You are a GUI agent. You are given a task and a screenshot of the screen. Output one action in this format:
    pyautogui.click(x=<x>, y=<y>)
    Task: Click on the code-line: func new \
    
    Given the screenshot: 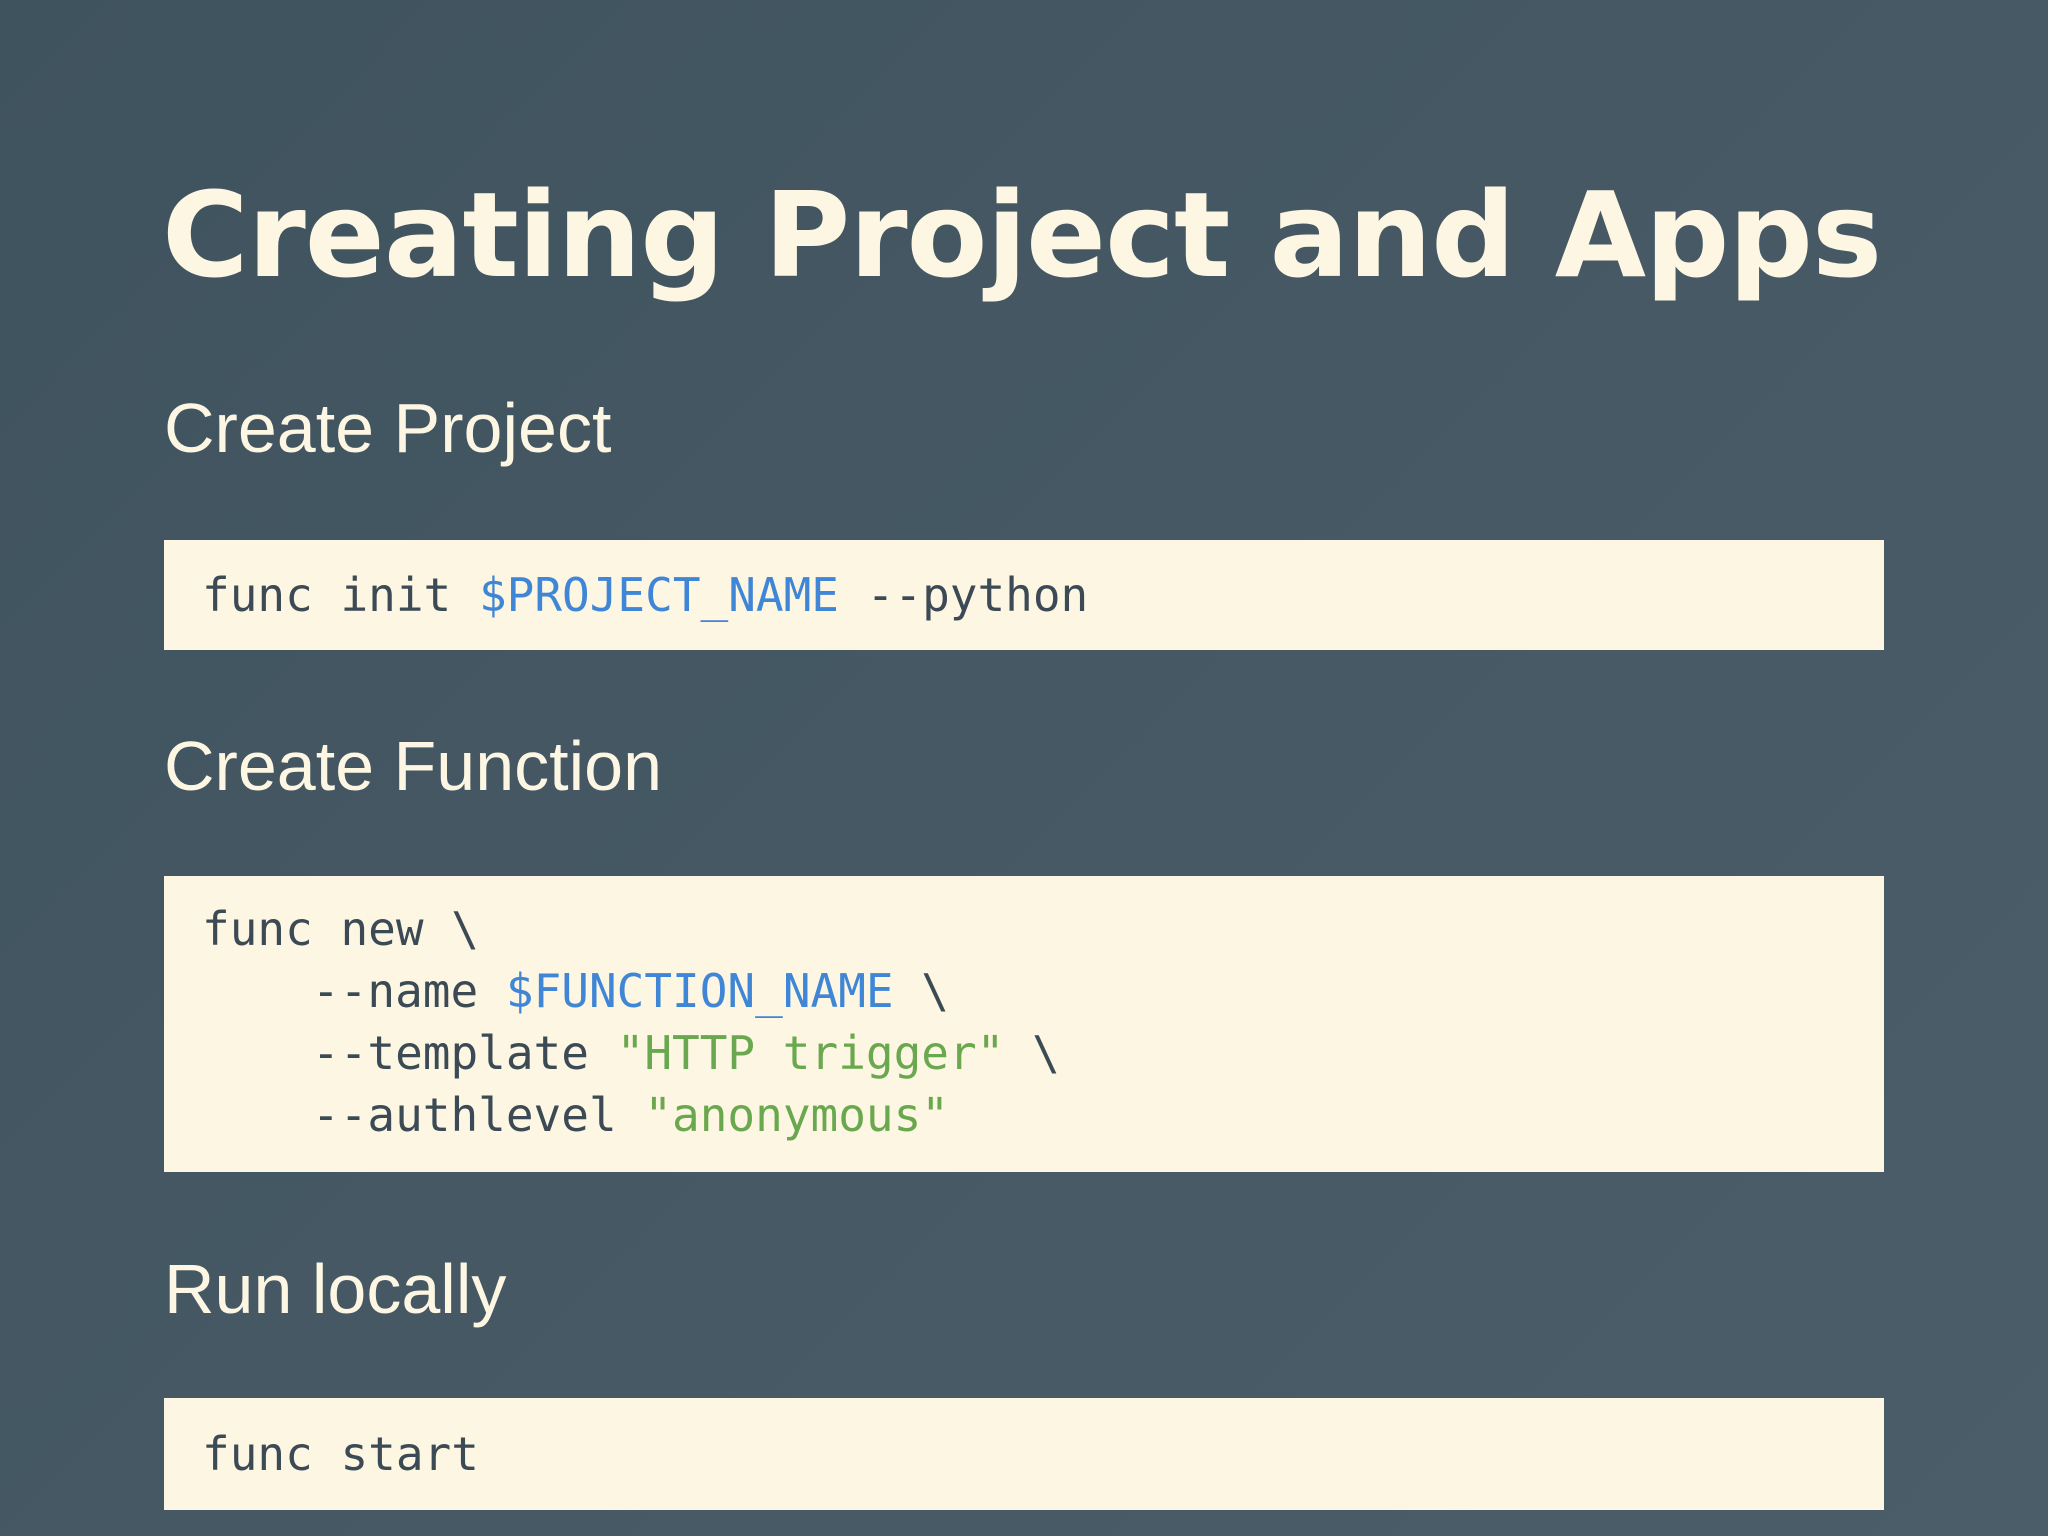 What is the action you would take?
    pyautogui.click(x=1024, y=929)
    